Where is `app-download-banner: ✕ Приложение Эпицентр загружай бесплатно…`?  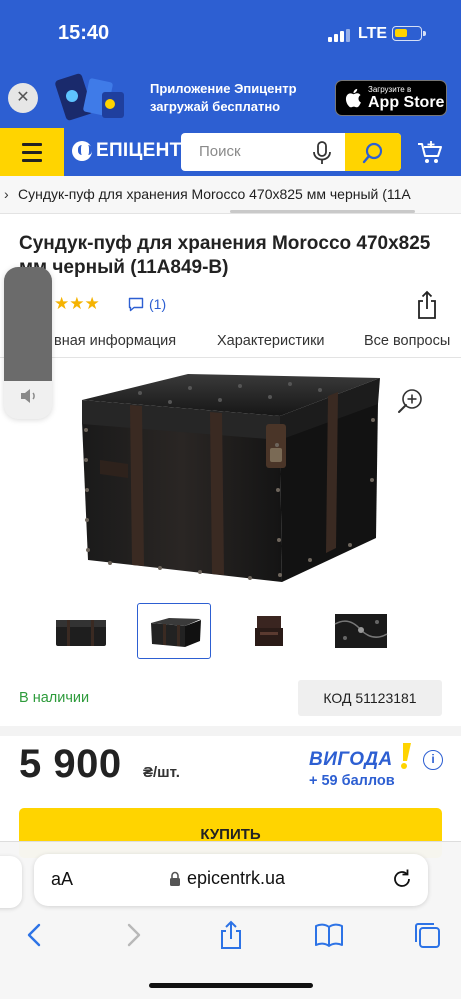 app-download-banner: ✕ Приложение Эпицентр загружай бесплатно… is located at coordinates (230, 97).